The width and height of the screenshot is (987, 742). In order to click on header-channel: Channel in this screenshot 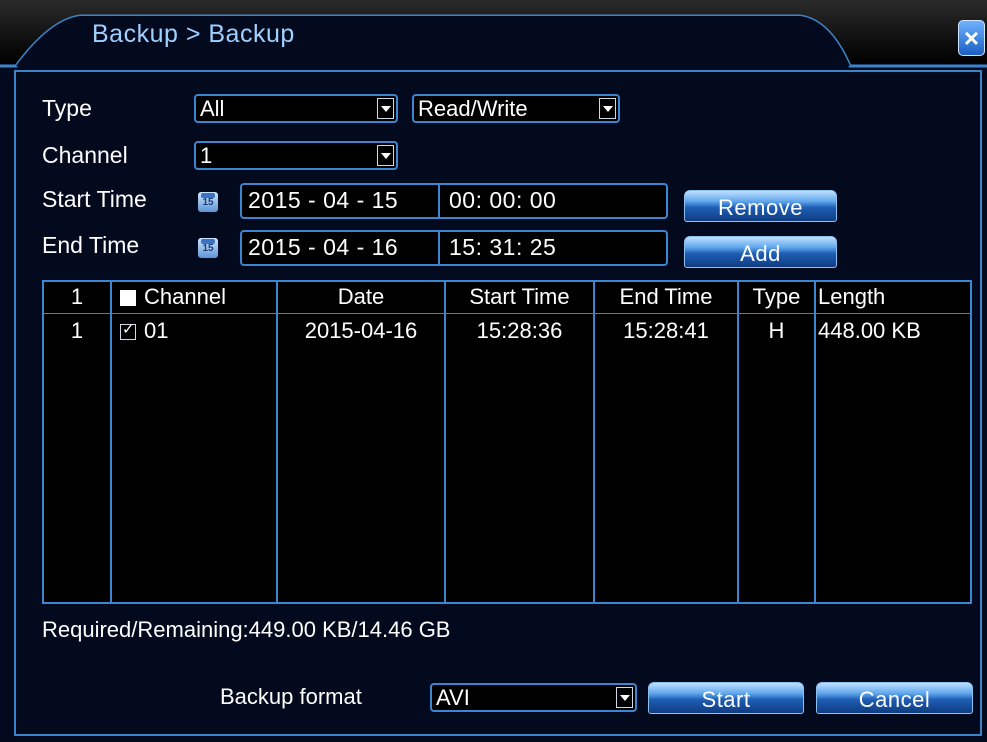, I will do `click(185, 296)`.